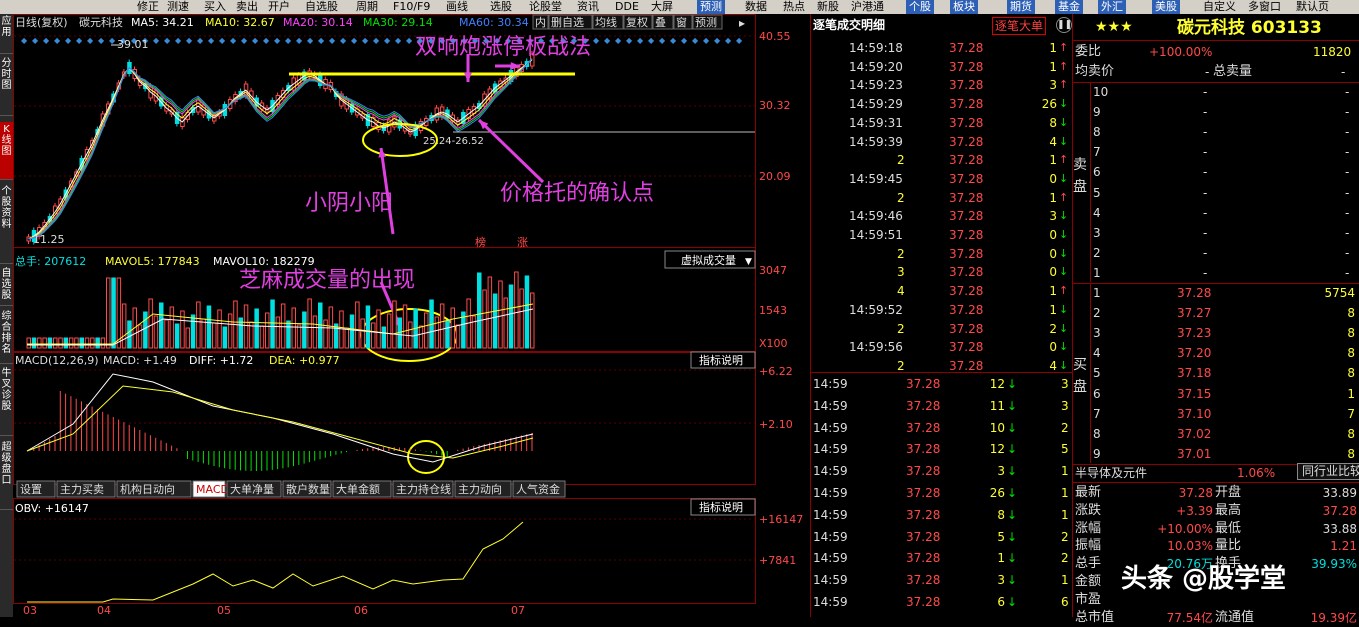 Image resolution: width=1359 pixels, height=627 pixels. I want to click on toolbar-item-7: F10/F9, so click(411, 7).